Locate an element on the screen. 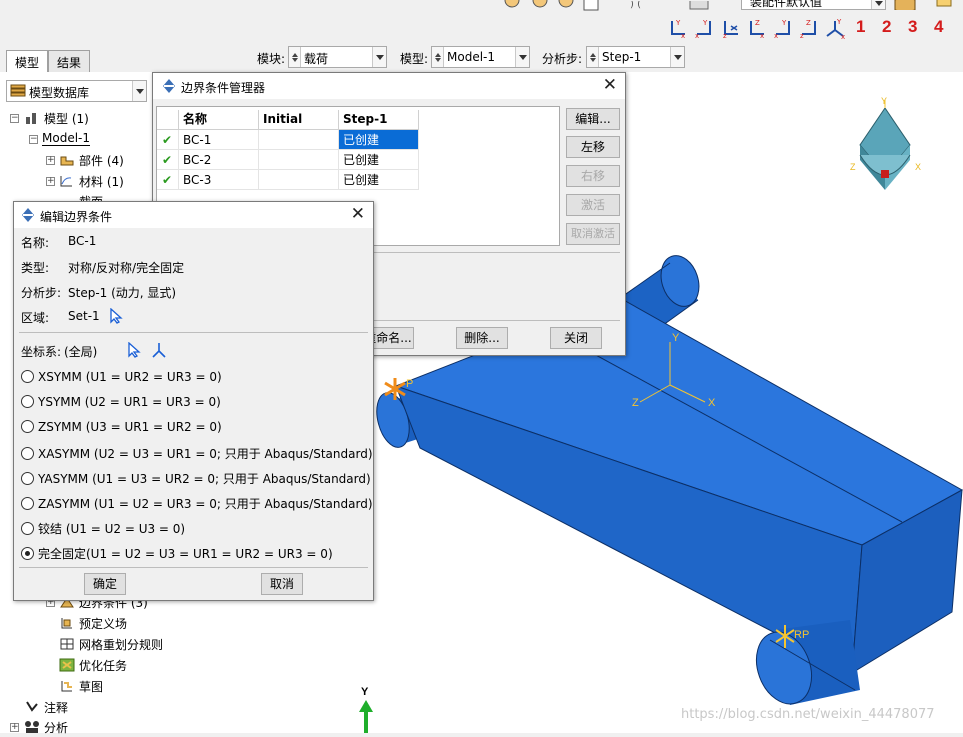  view-z-y-icon: Yx is located at coordinates (783, 28).